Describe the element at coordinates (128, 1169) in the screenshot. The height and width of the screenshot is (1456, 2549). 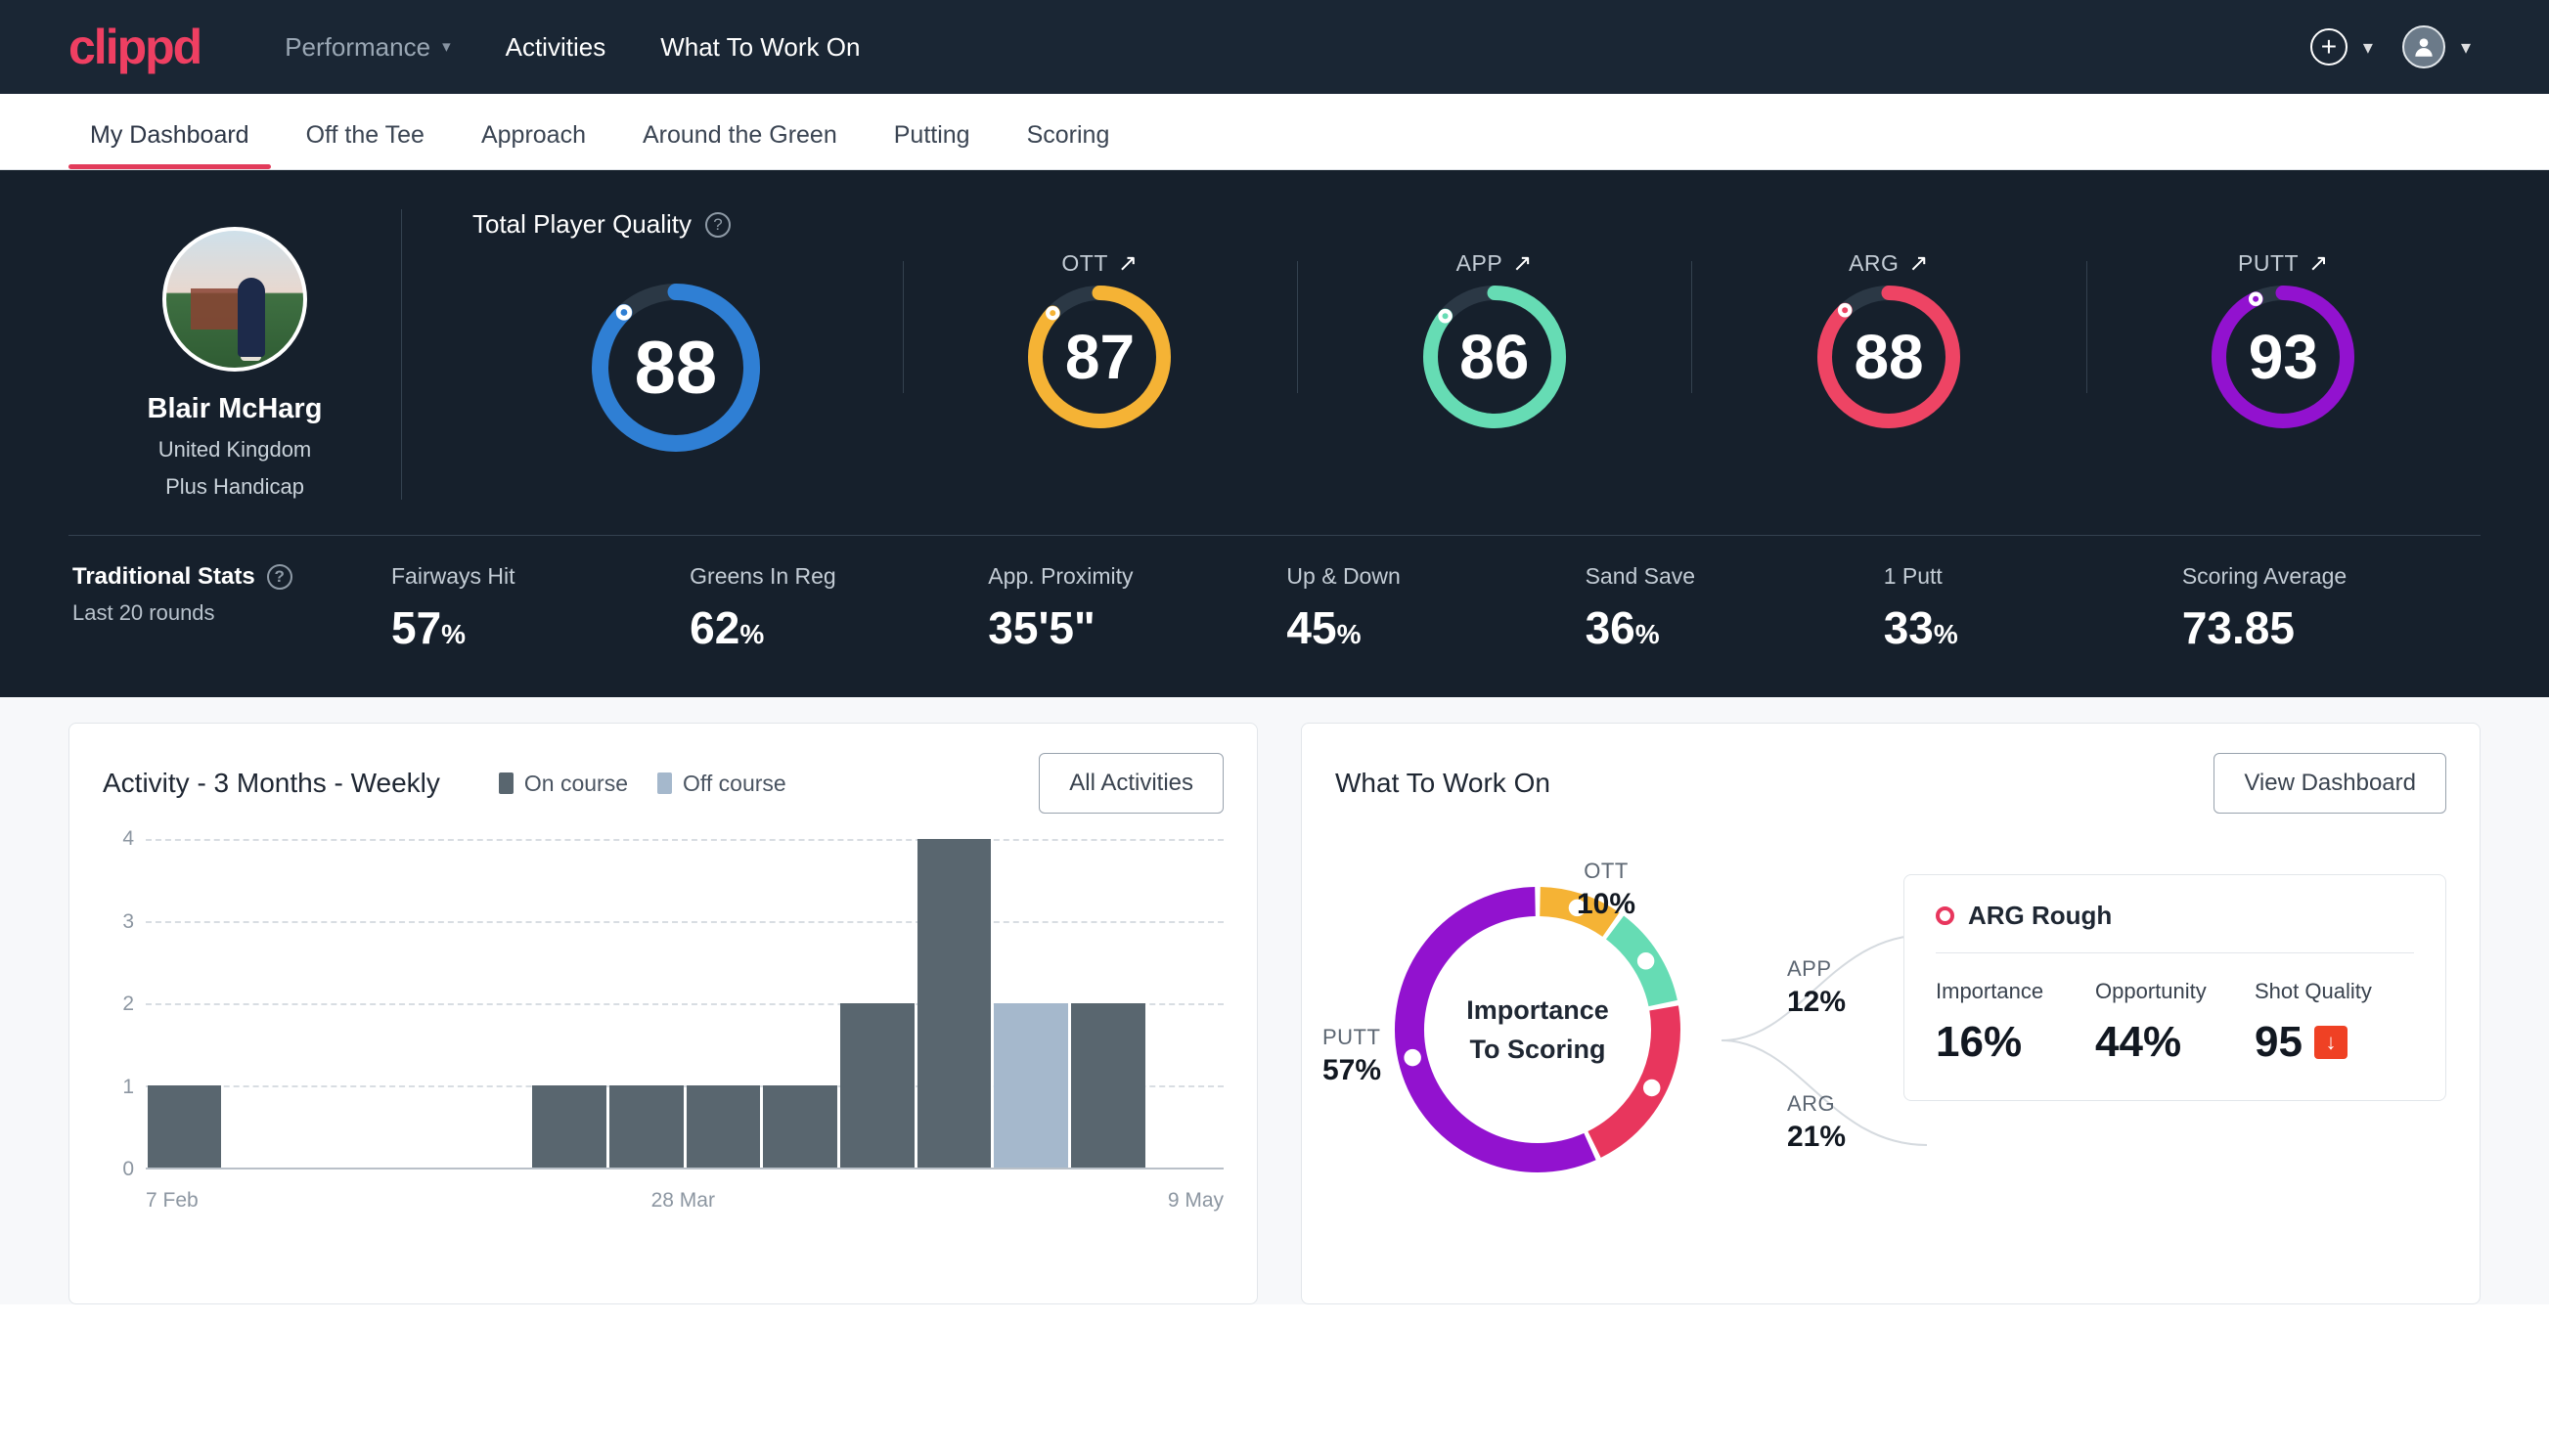
I see `y-axis-tick: 0` at that location.